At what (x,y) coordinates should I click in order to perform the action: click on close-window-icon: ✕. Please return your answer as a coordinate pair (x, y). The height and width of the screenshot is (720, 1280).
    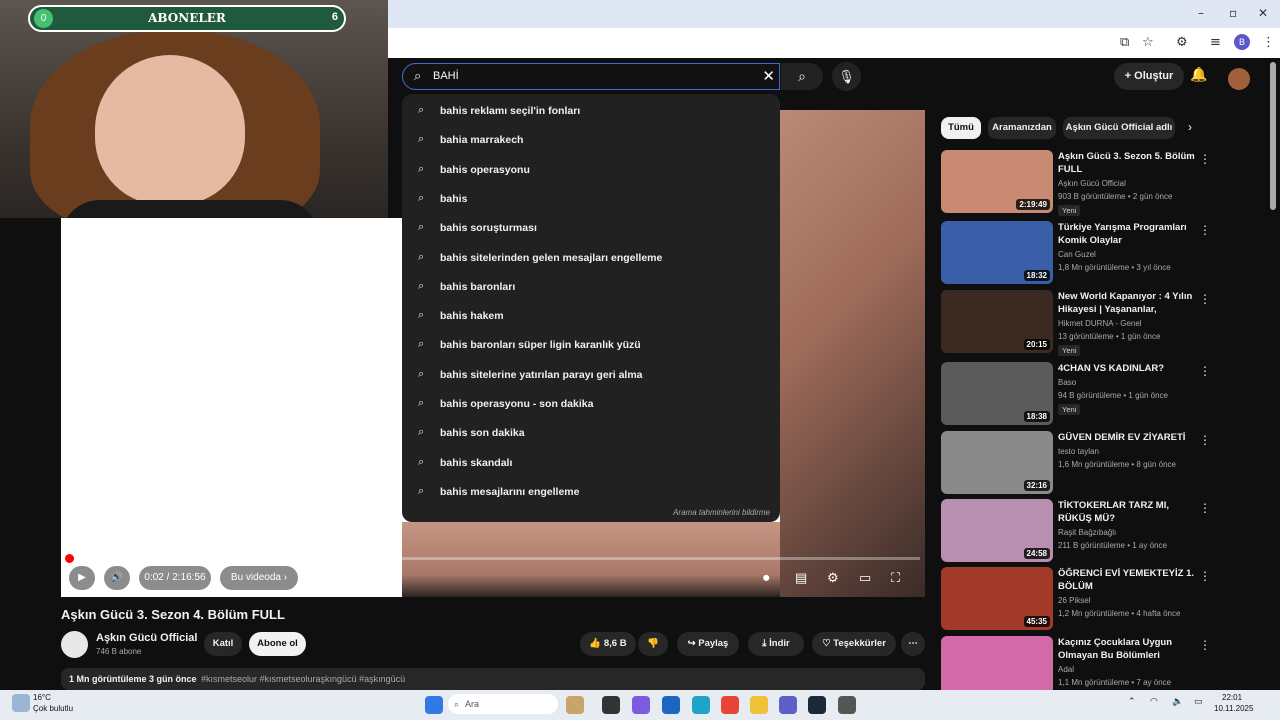
    Looking at the image, I should click on (1263, 13).